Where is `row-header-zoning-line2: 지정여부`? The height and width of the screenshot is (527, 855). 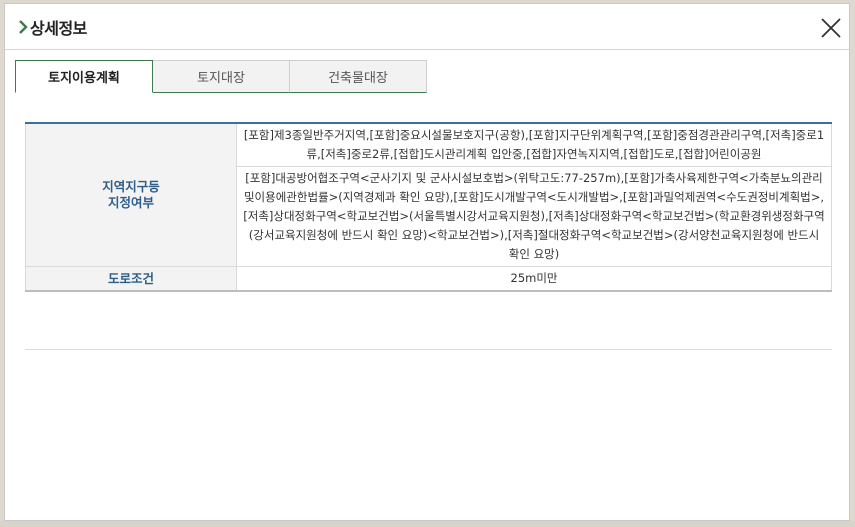 row-header-zoning-line2: 지정여부 is located at coordinates (130, 202).